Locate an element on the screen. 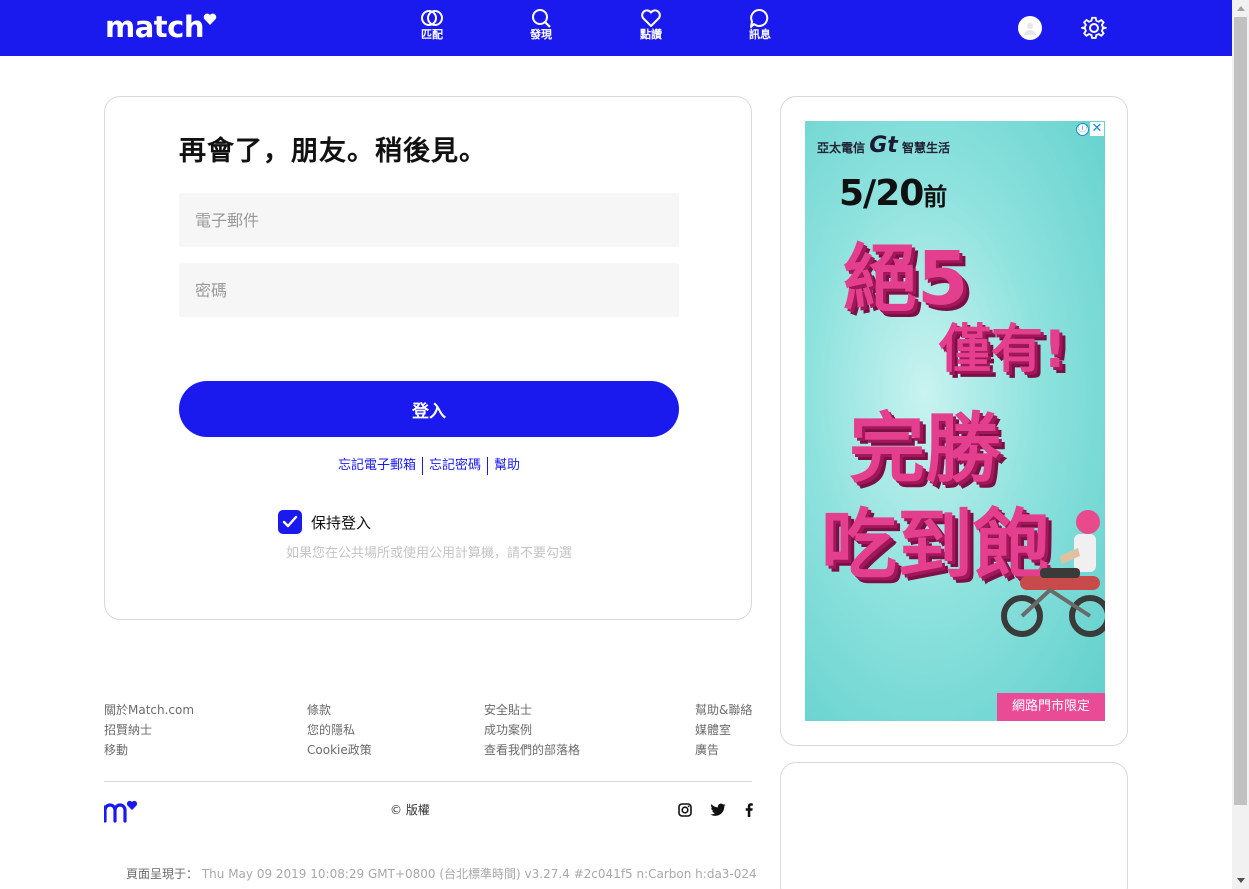  profile-avatar is located at coordinates (1030, 28).